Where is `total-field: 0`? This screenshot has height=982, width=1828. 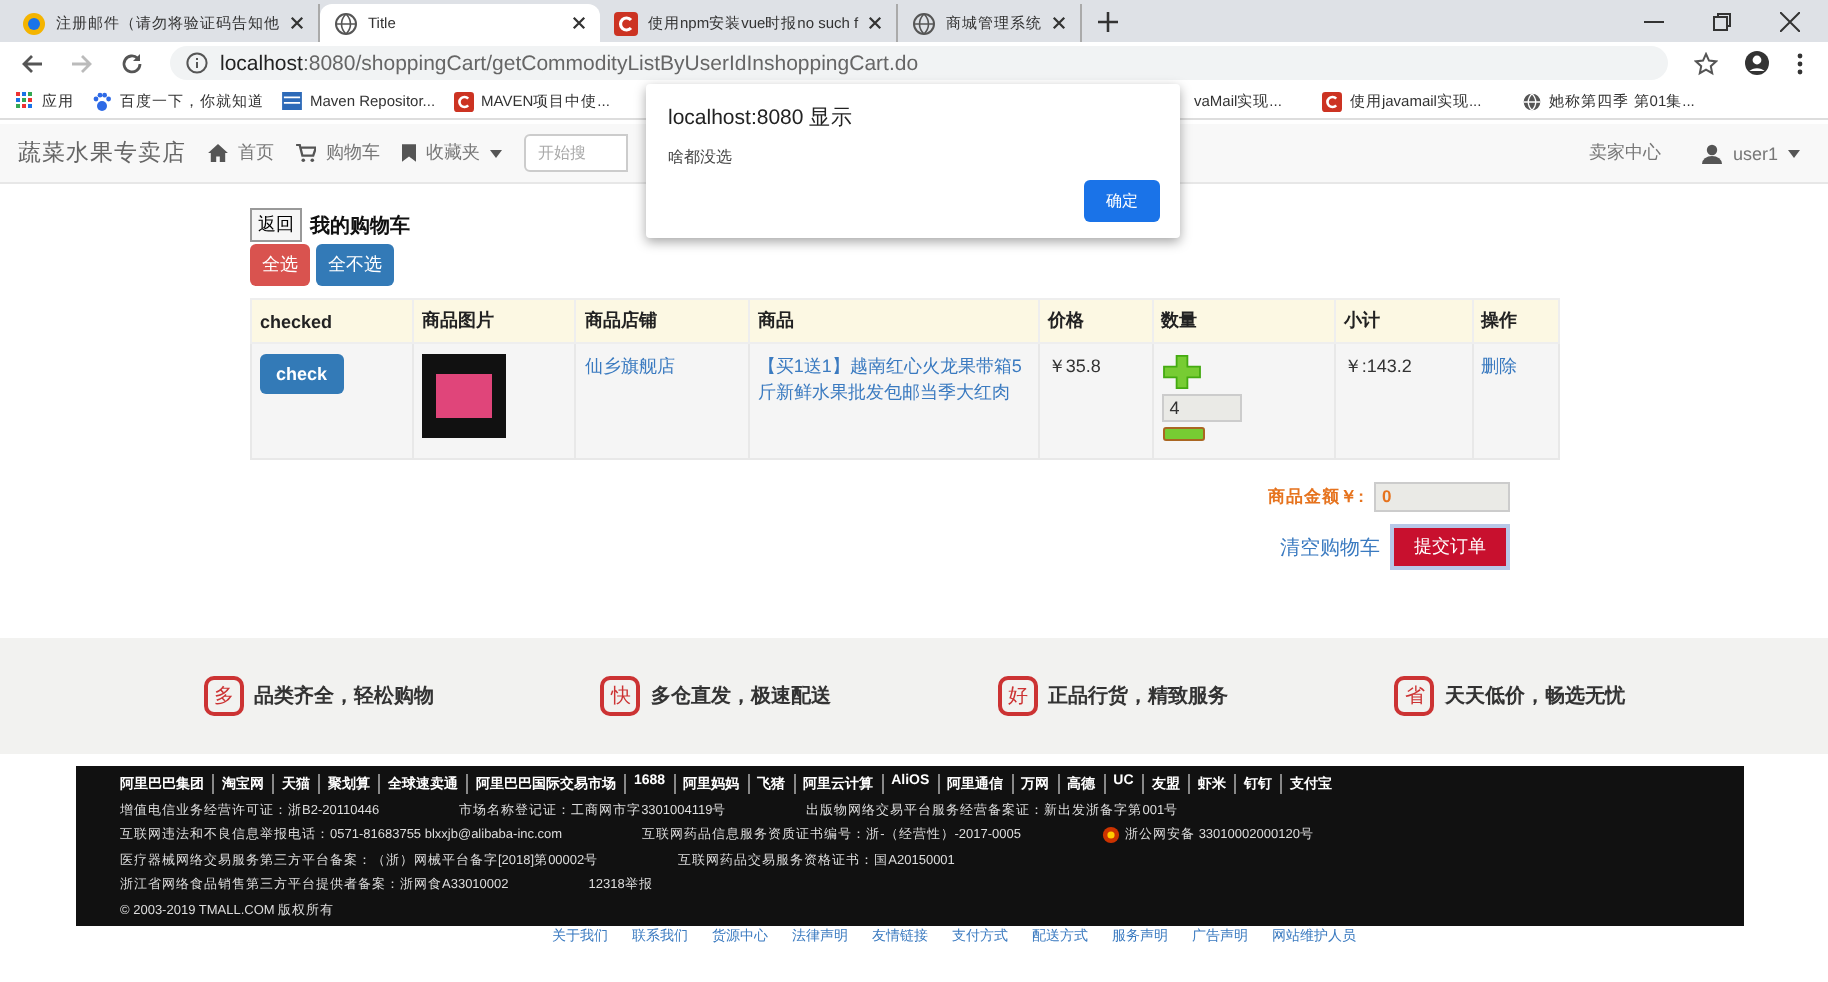
total-field: 0 is located at coordinates (1442, 497).